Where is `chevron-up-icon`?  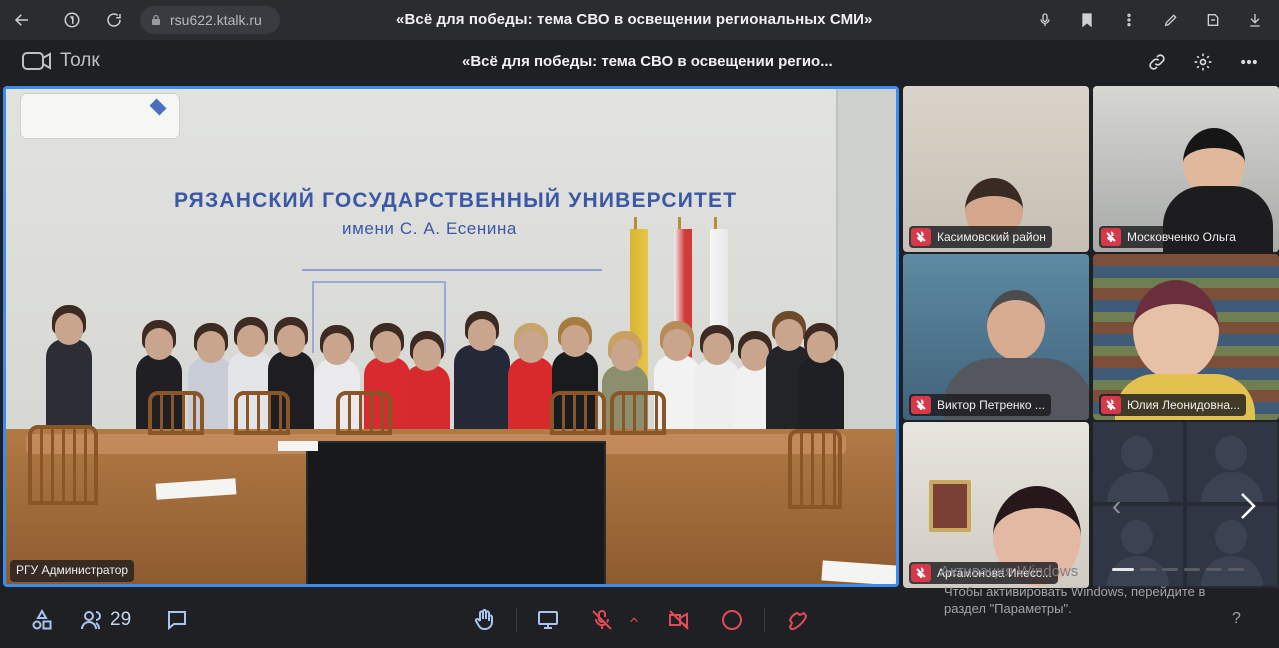 chevron-up-icon is located at coordinates (634, 620).